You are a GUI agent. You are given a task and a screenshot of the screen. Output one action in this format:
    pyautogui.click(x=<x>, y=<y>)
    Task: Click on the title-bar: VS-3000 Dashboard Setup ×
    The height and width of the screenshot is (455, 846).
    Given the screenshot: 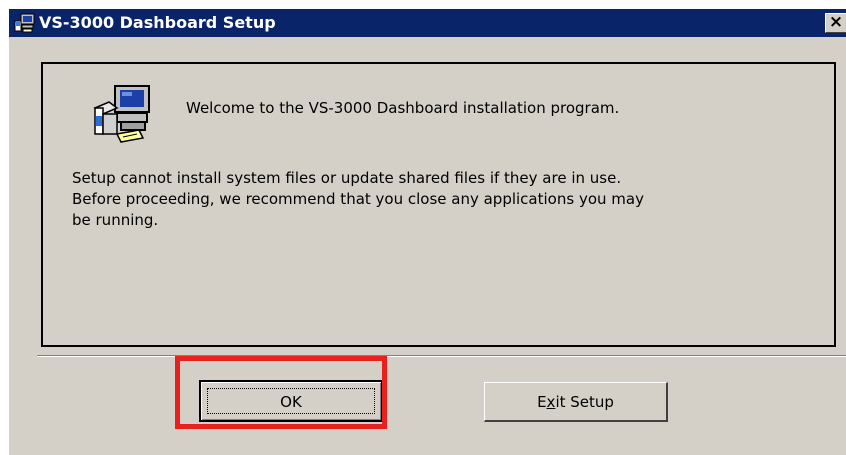 What is the action you would take?
    pyautogui.click(x=427, y=23)
    